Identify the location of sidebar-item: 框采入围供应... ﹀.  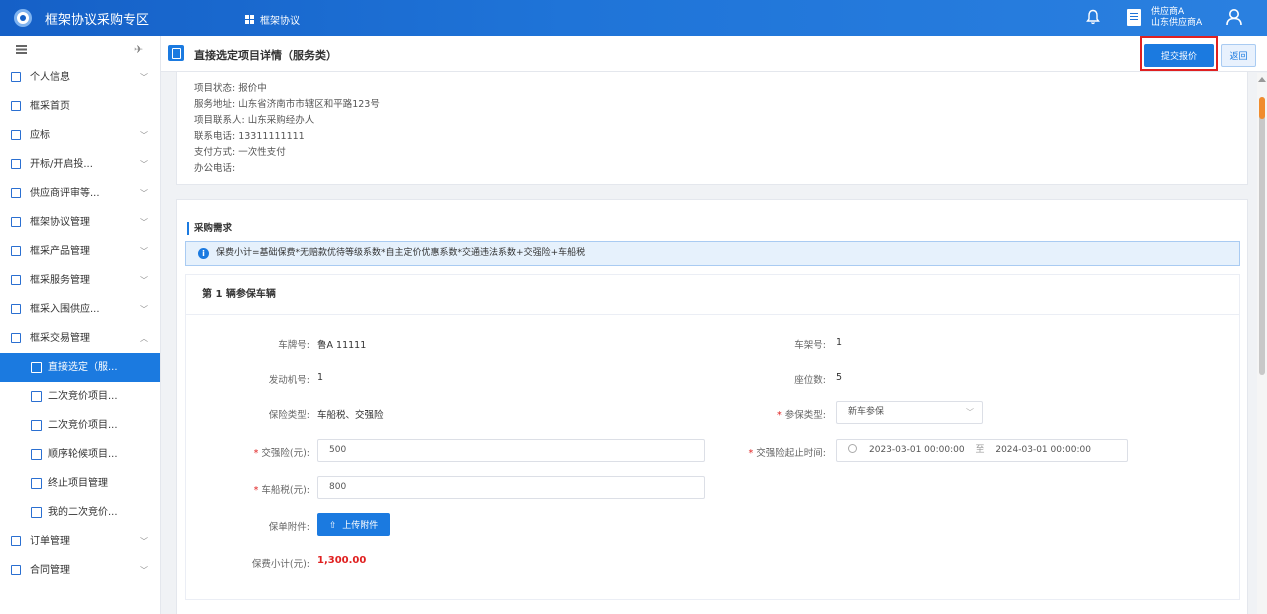
(80, 309).